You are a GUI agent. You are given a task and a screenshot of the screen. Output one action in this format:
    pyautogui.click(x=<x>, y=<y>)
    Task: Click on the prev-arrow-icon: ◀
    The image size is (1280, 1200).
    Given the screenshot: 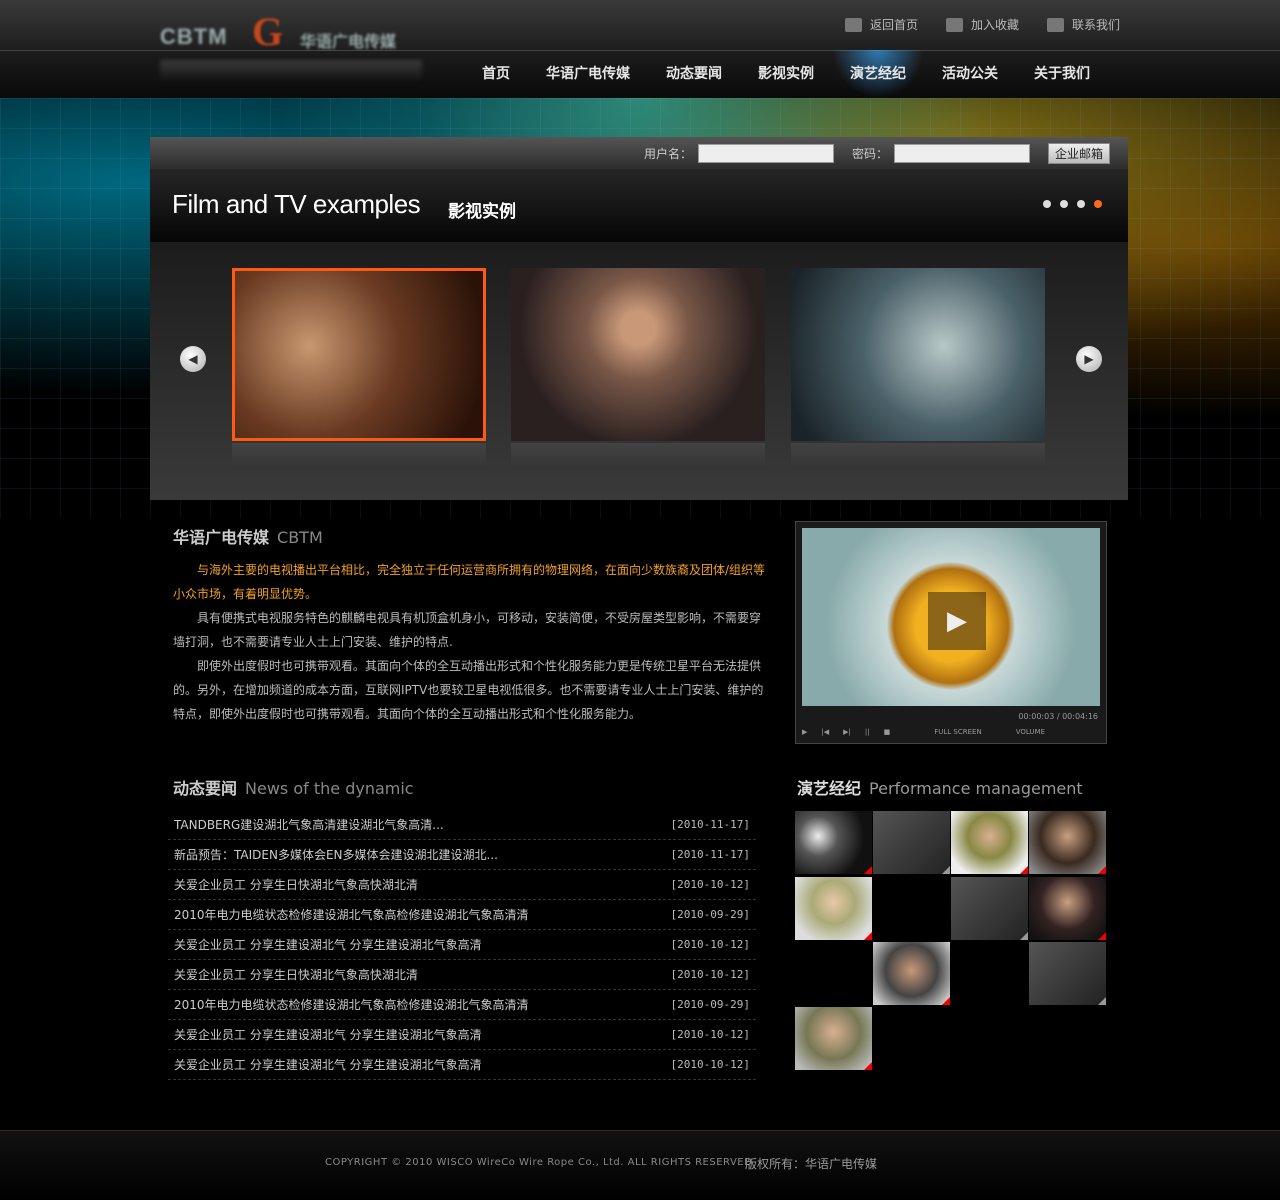 What is the action you would take?
    pyautogui.click(x=193, y=359)
    